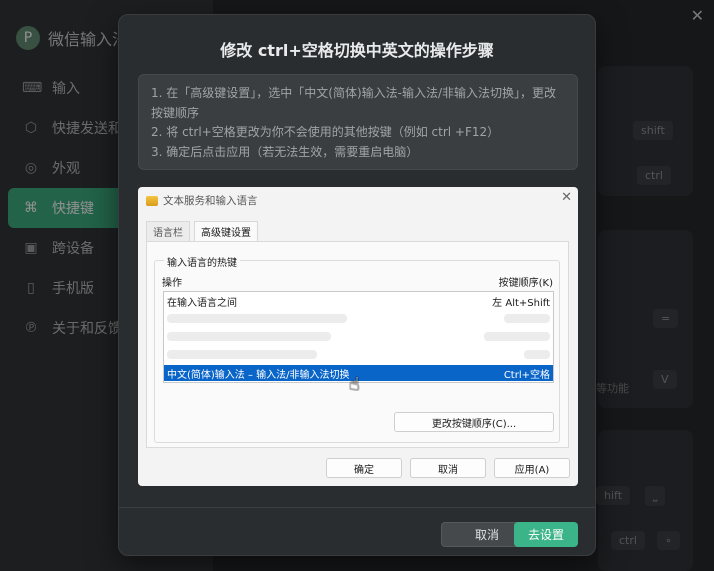 The image size is (714, 571). I want to click on ok-button: 确定, so click(364, 468).